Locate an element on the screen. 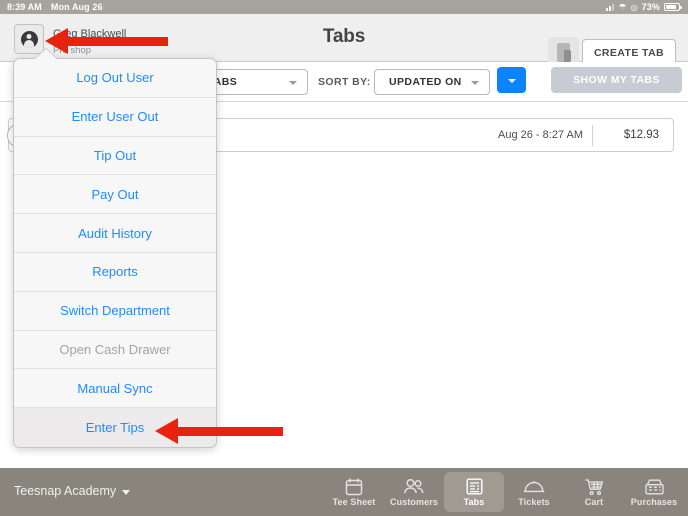  nav-item-tee-sheet: Tee Sheet is located at coordinates (354, 492).